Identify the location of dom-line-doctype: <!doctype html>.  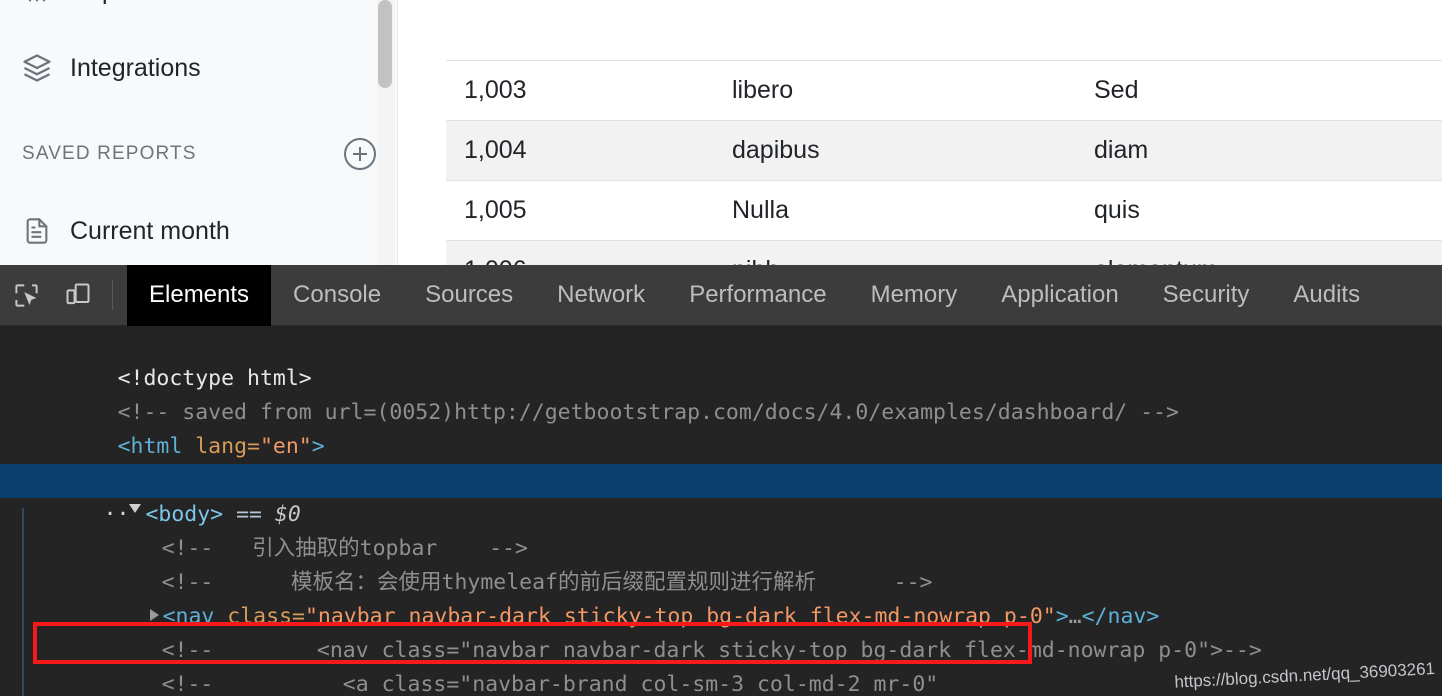
(721, 359).